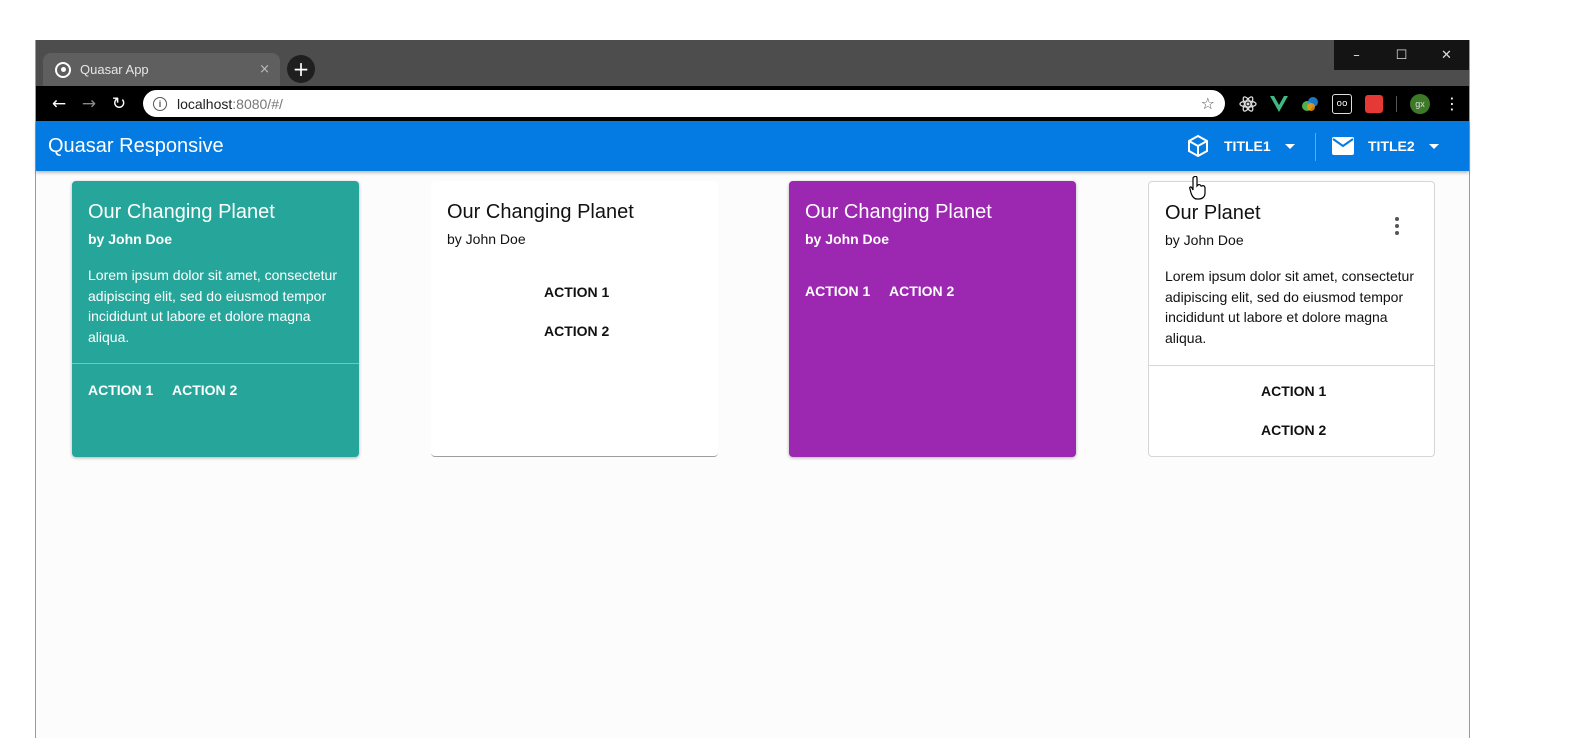 The height and width of the screenshot is (738, 1596). What do you see at coordinates (1356, 55) in the screenshot?
I see `minimize-button: –` at bounding box center [1356, 55].